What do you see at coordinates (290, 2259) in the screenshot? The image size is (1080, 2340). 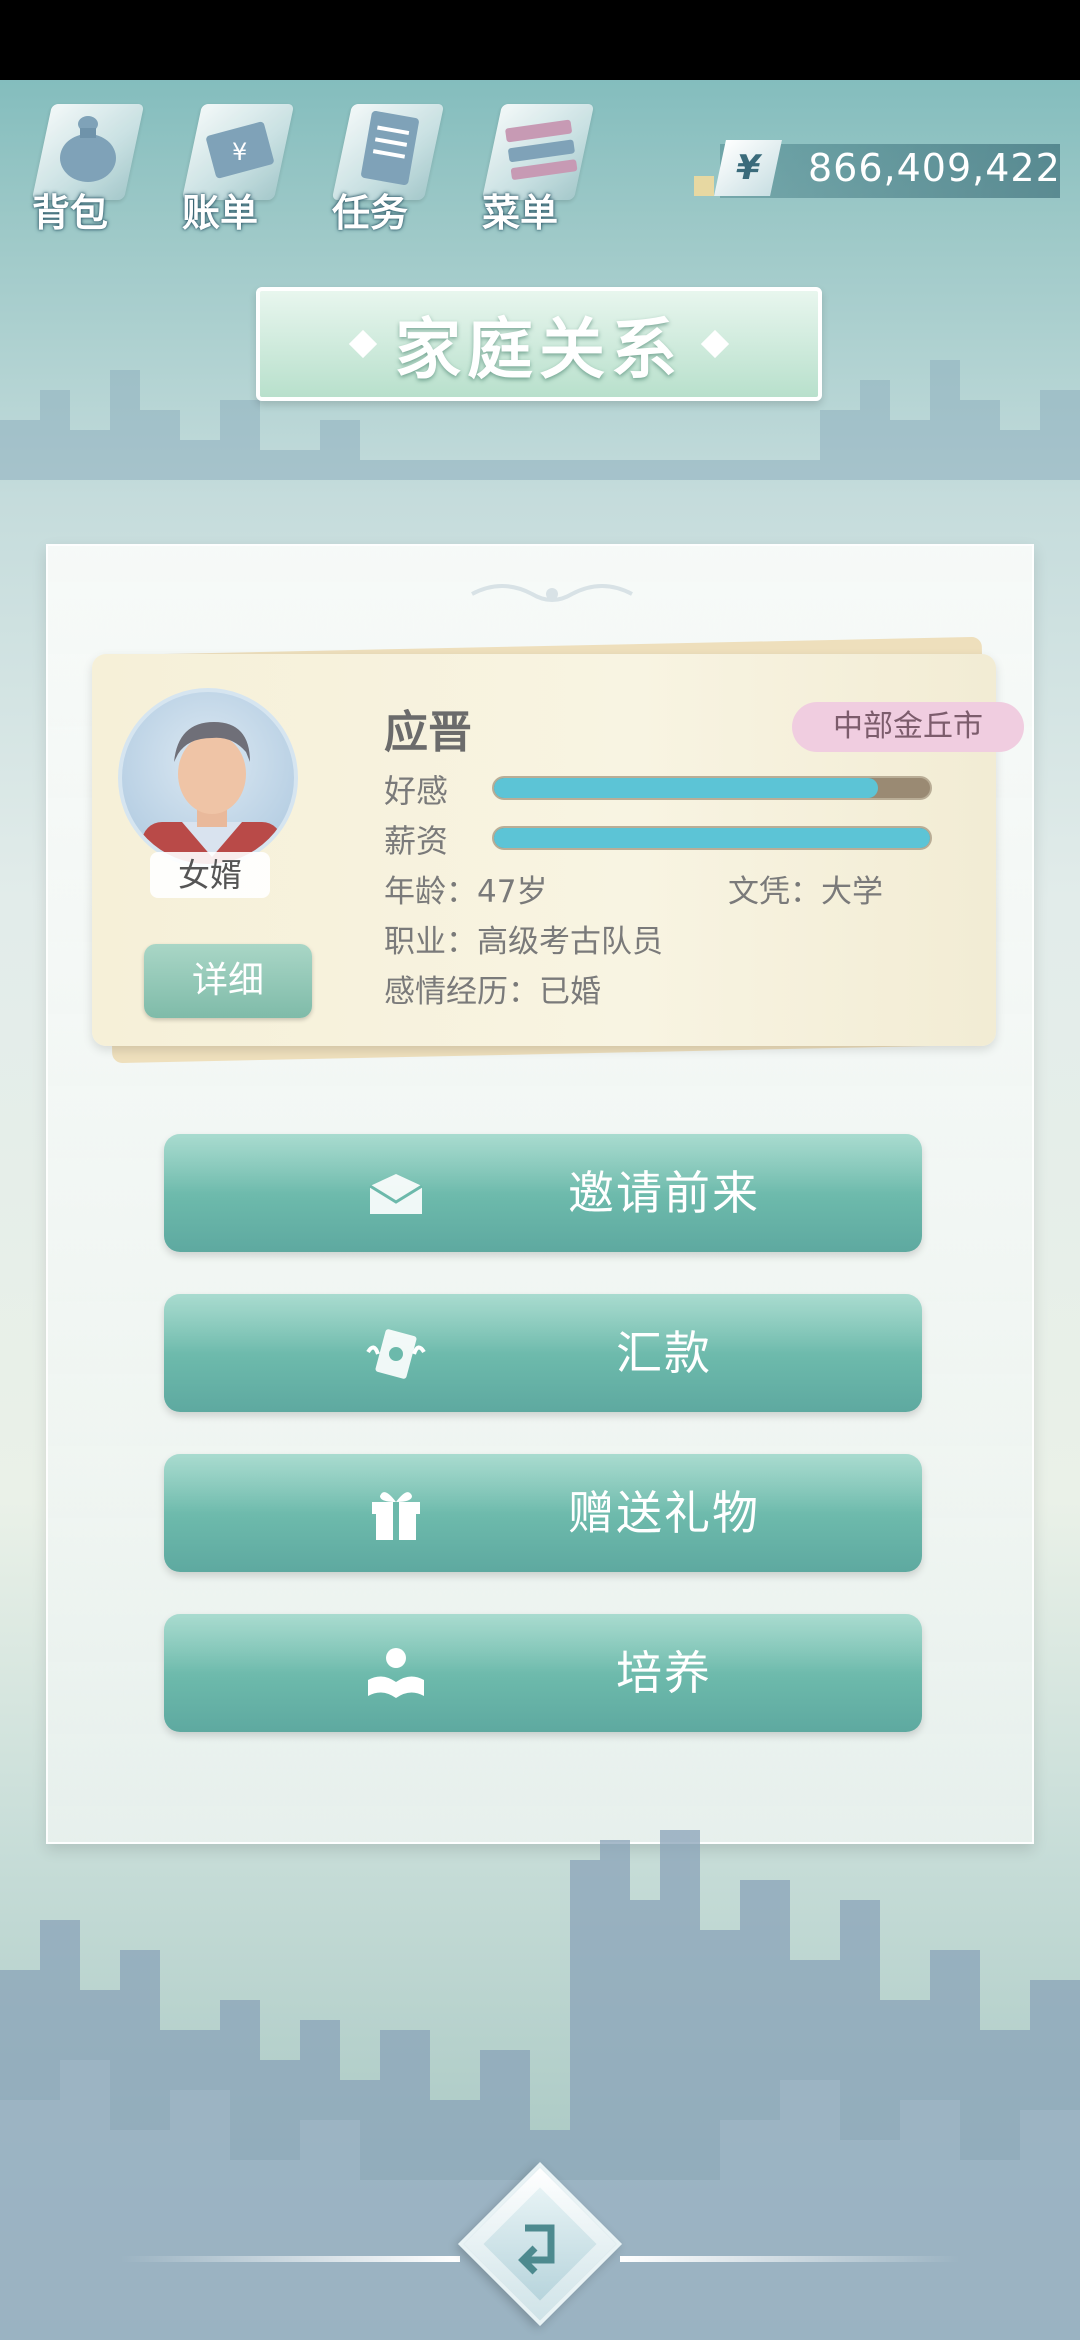 I see `divider-left` at bounding box center [290, 2259].